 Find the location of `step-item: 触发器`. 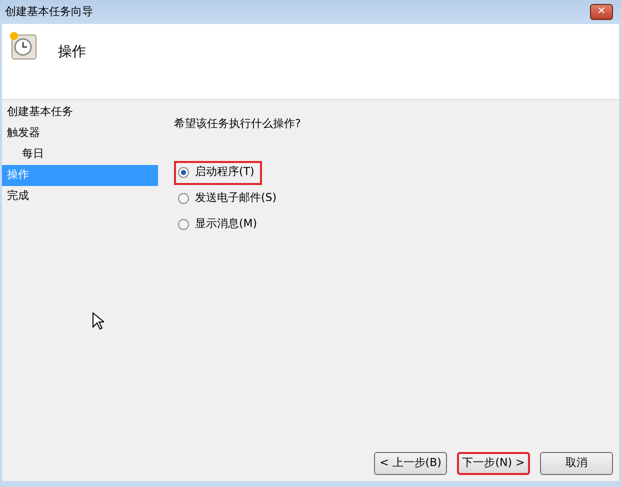

step-item: 触发器 is located at coordinates (80, 133).